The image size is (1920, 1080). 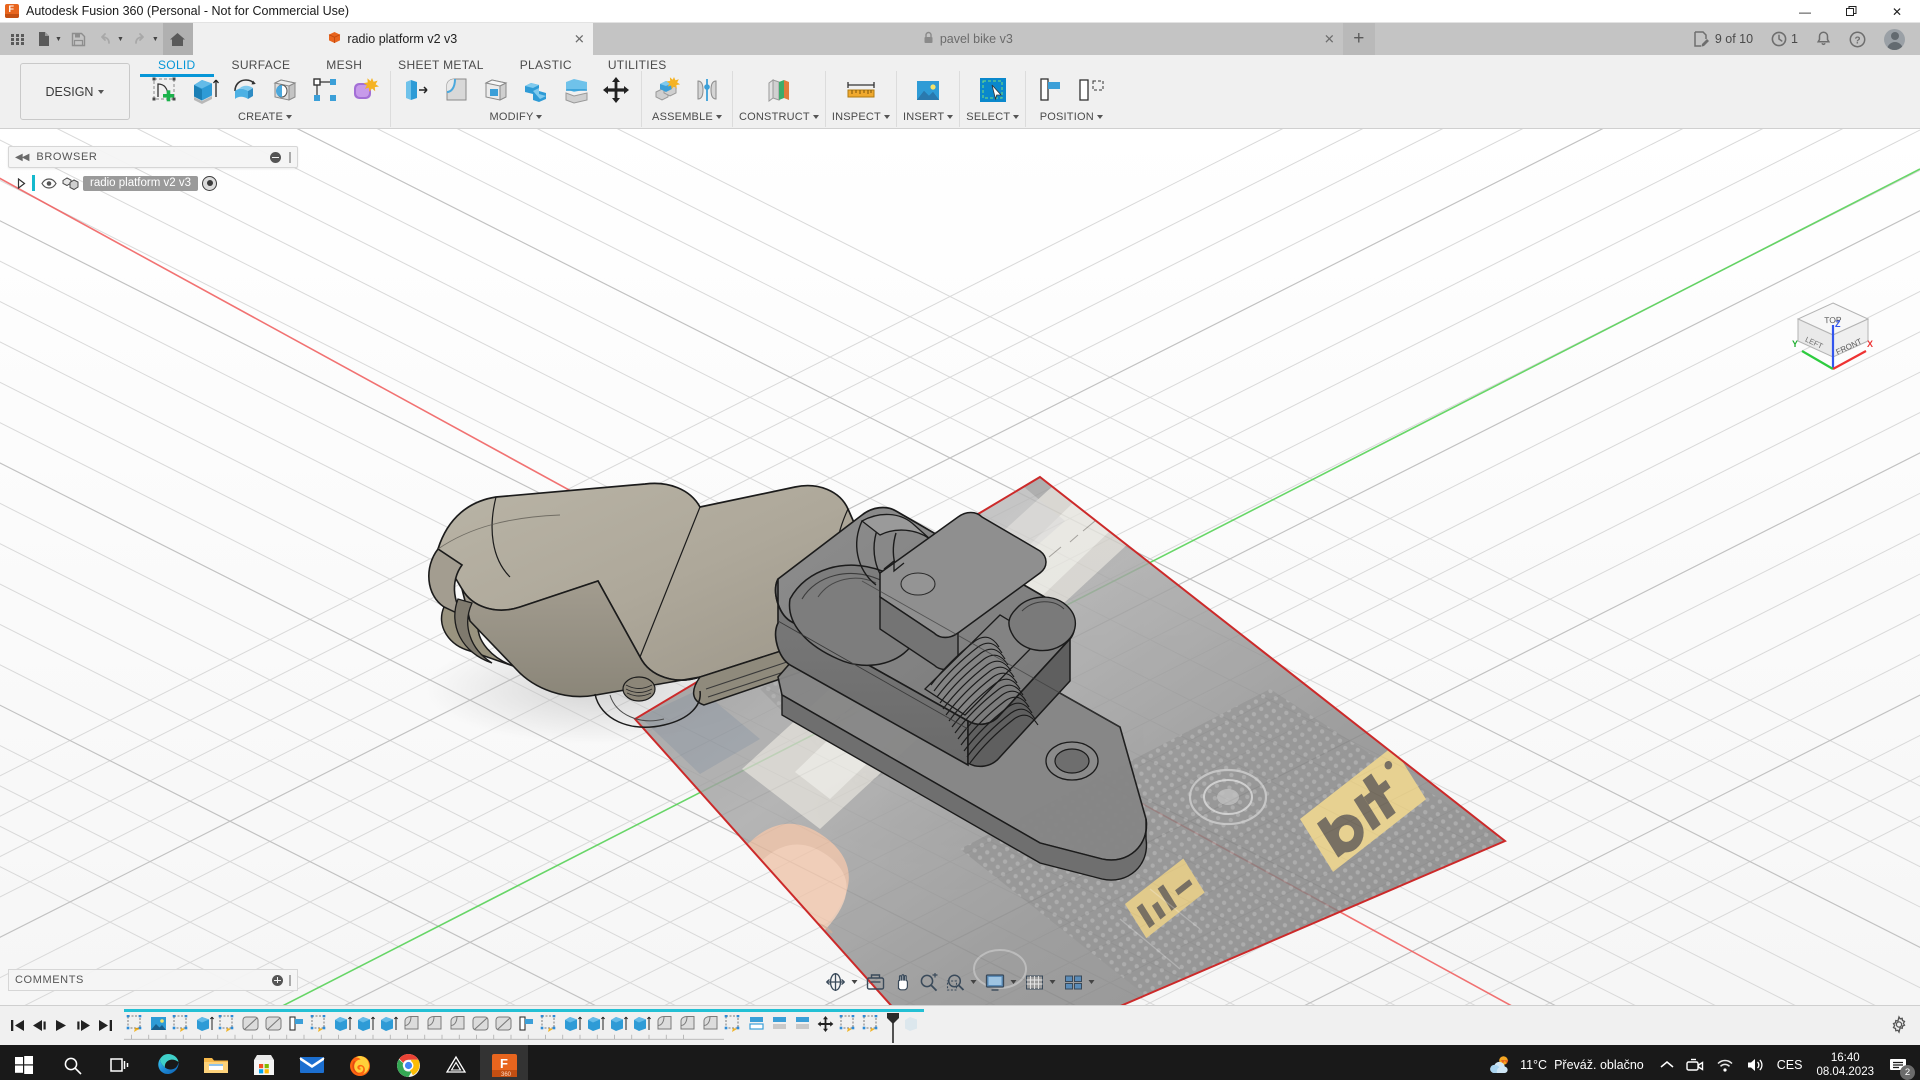 What do you see at coordinates (1051, 90) in the screenshot?
I see `align-button` at bounding box center [1051, 90].